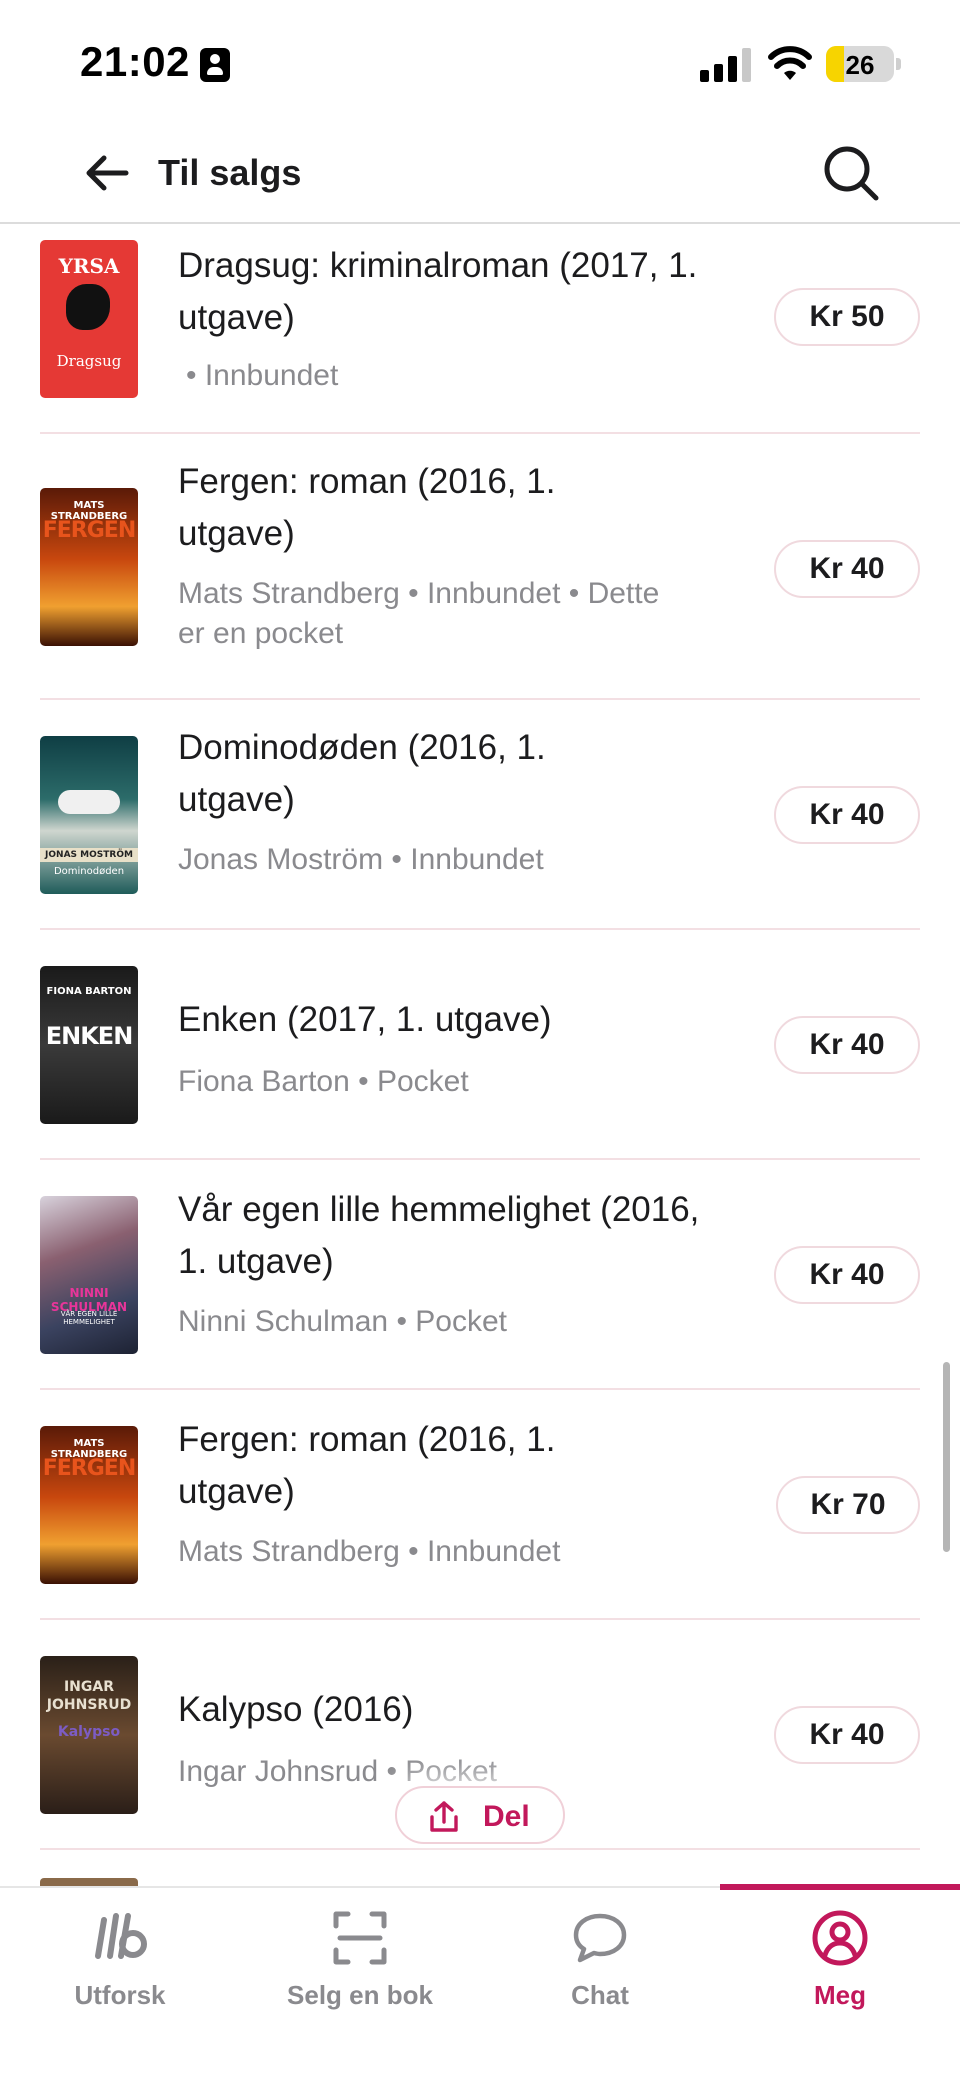 The image size is (960, 2078). What do you see at coordinates (262, 375) in the screenshot?
I see `book-meta: • Innbundet` at bounding box center [262, 375].